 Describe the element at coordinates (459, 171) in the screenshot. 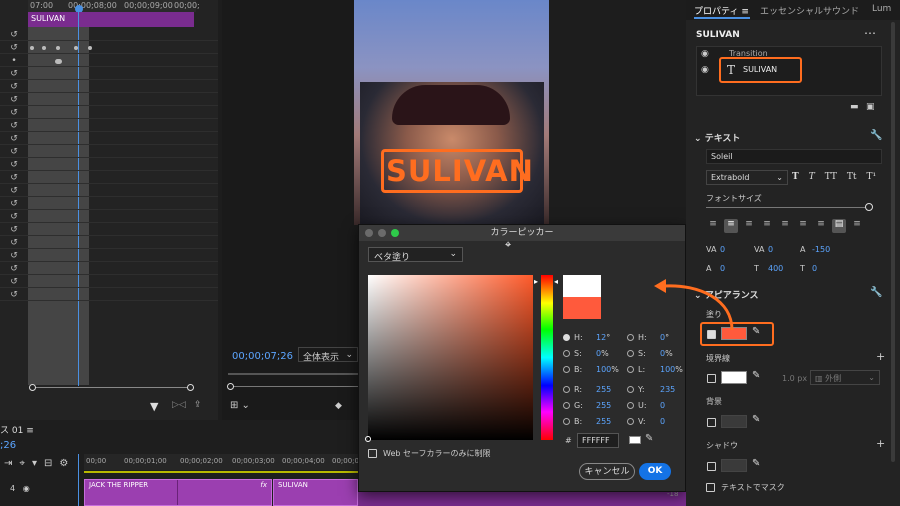

I see `overlay-title-text: SULIVAN` at that location.